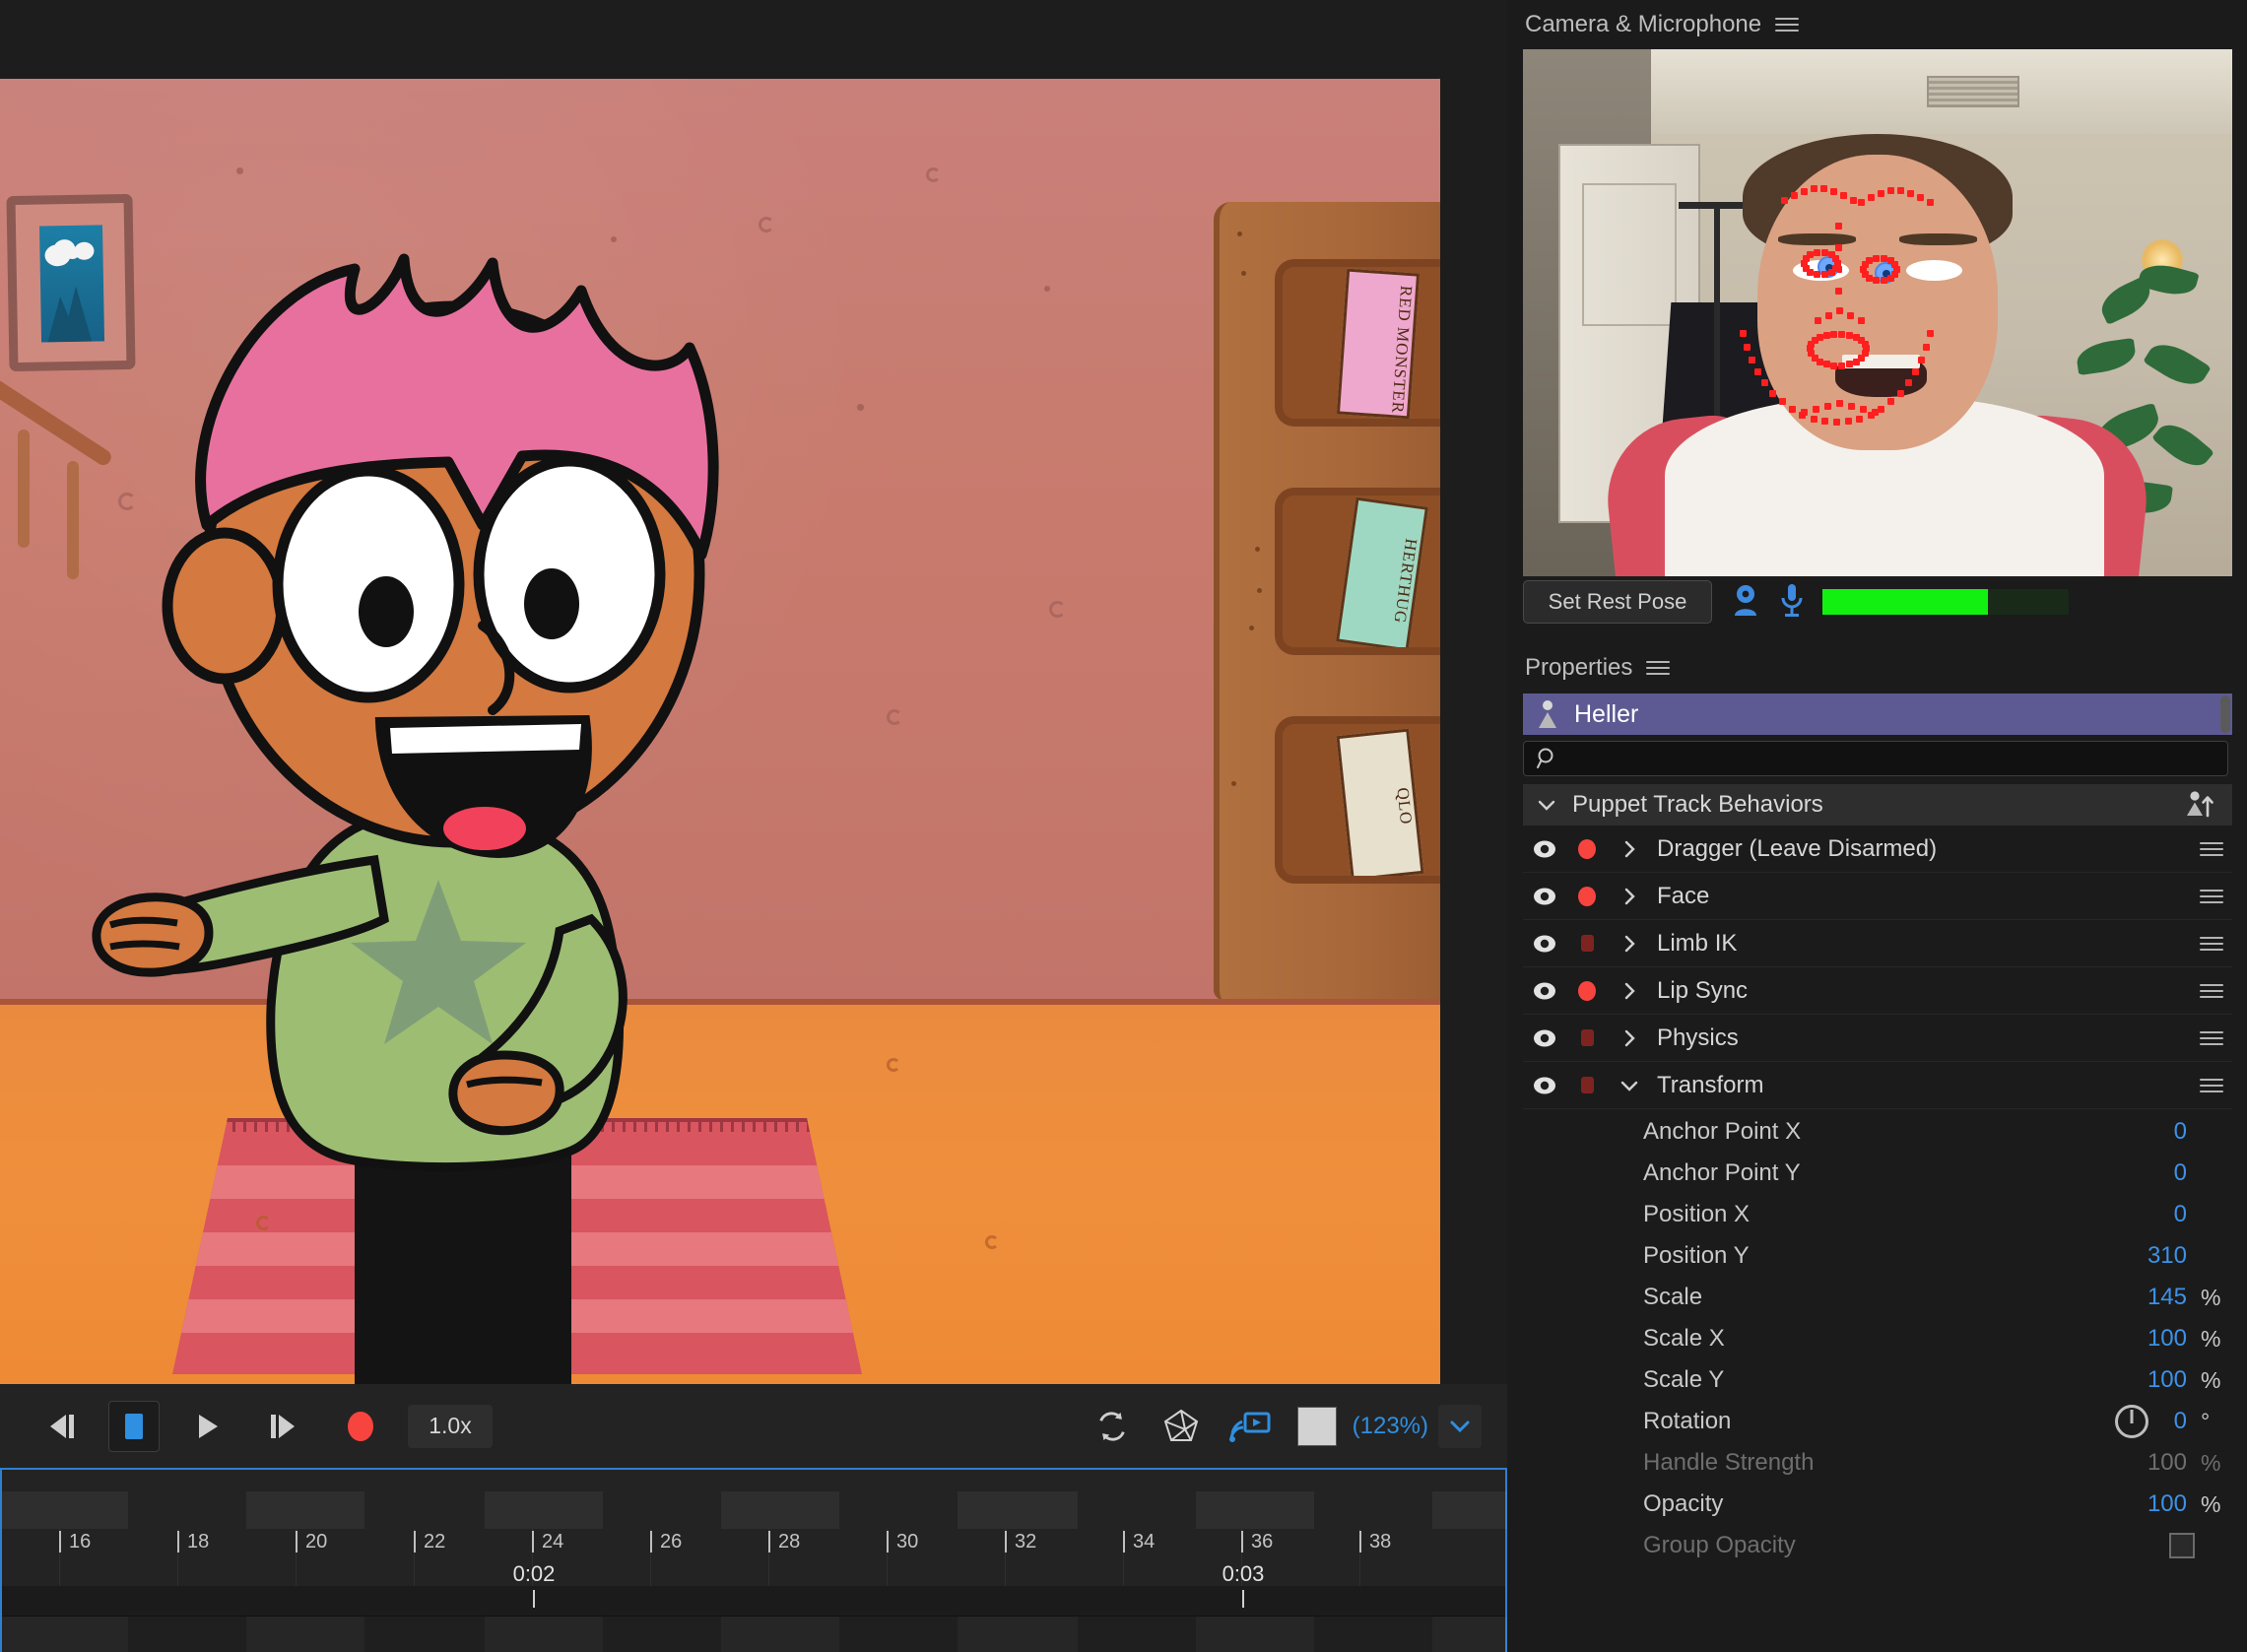 This screenshot has height=1652, width=2247. What do you see at coordinates (1729, 1462) in the screenshot?
I see `property-label: Handle Strength` at bounding box center [1729, 1462].